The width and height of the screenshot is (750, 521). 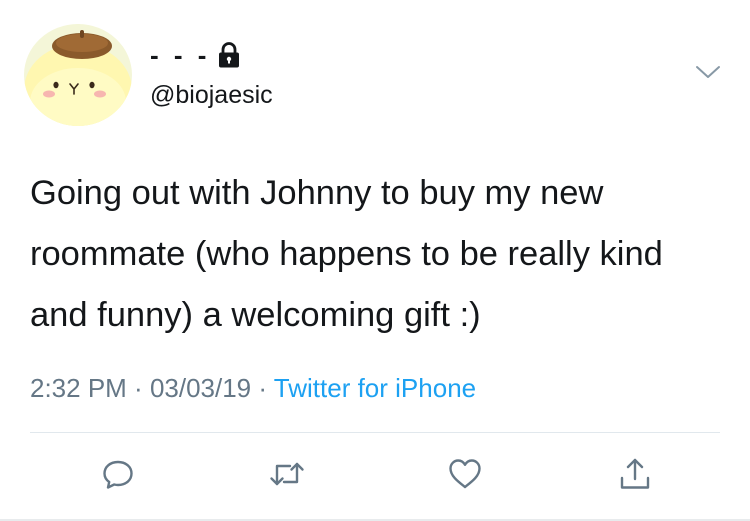 I want to click on share-button, so click(x=635, y=476).